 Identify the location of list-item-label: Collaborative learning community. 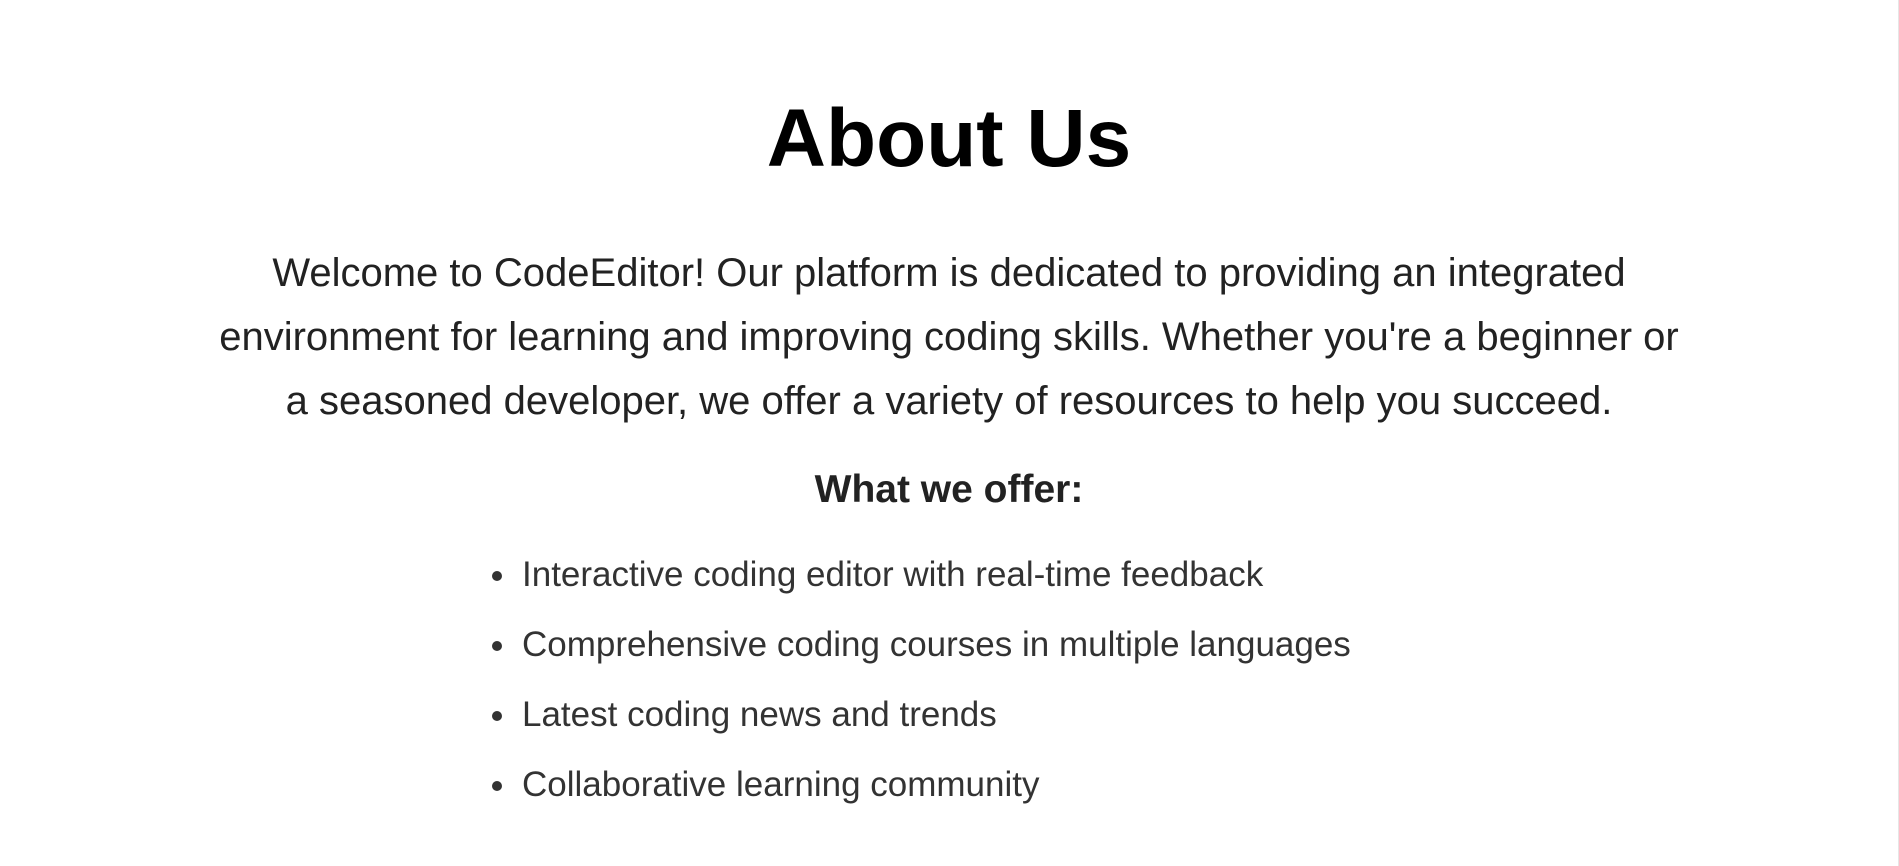
(781, 784).